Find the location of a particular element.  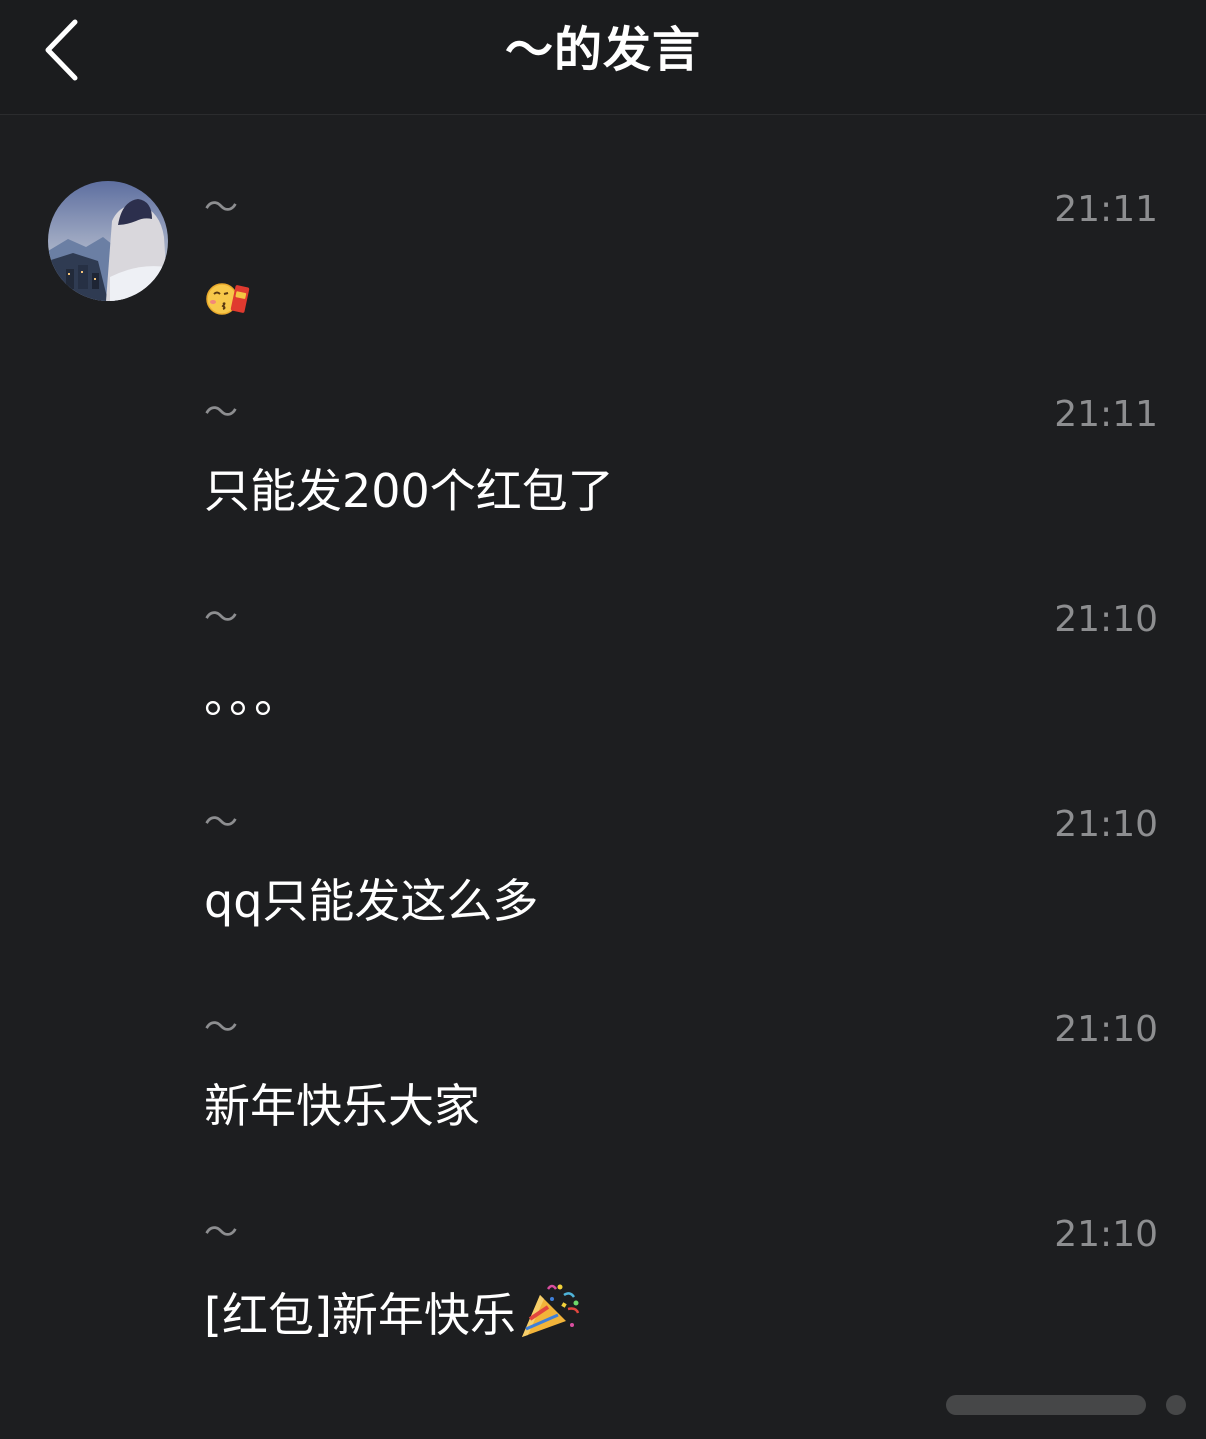

message-item: ～ 21:10 [红包]新年快乐 is located at coordinates (681, 1303).